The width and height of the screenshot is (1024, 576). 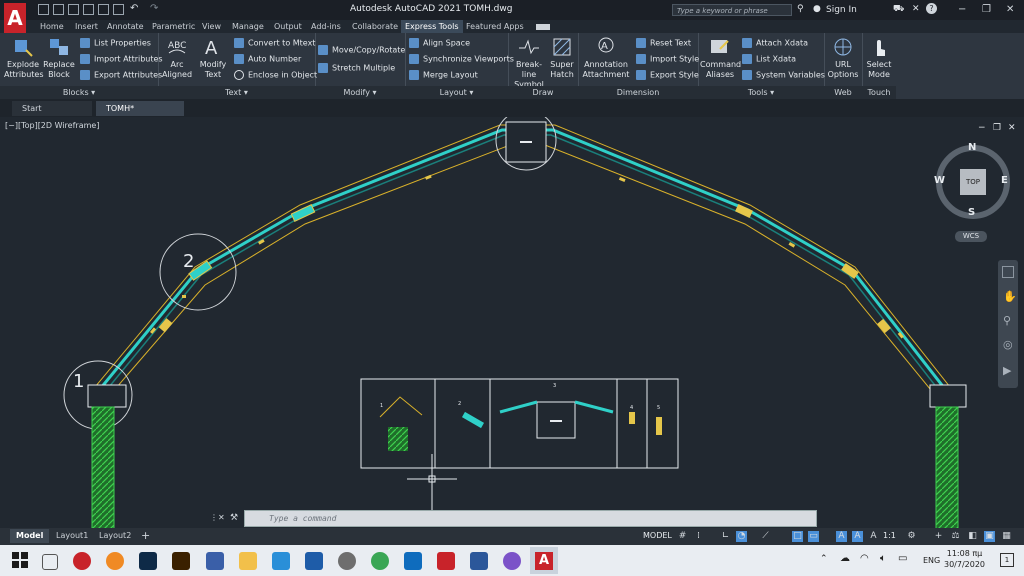 What do you see at coordinates (275, 75) in the screenshot?
I see `enclose-object-button: Enclose in Object` at bounding box center [275, 75].